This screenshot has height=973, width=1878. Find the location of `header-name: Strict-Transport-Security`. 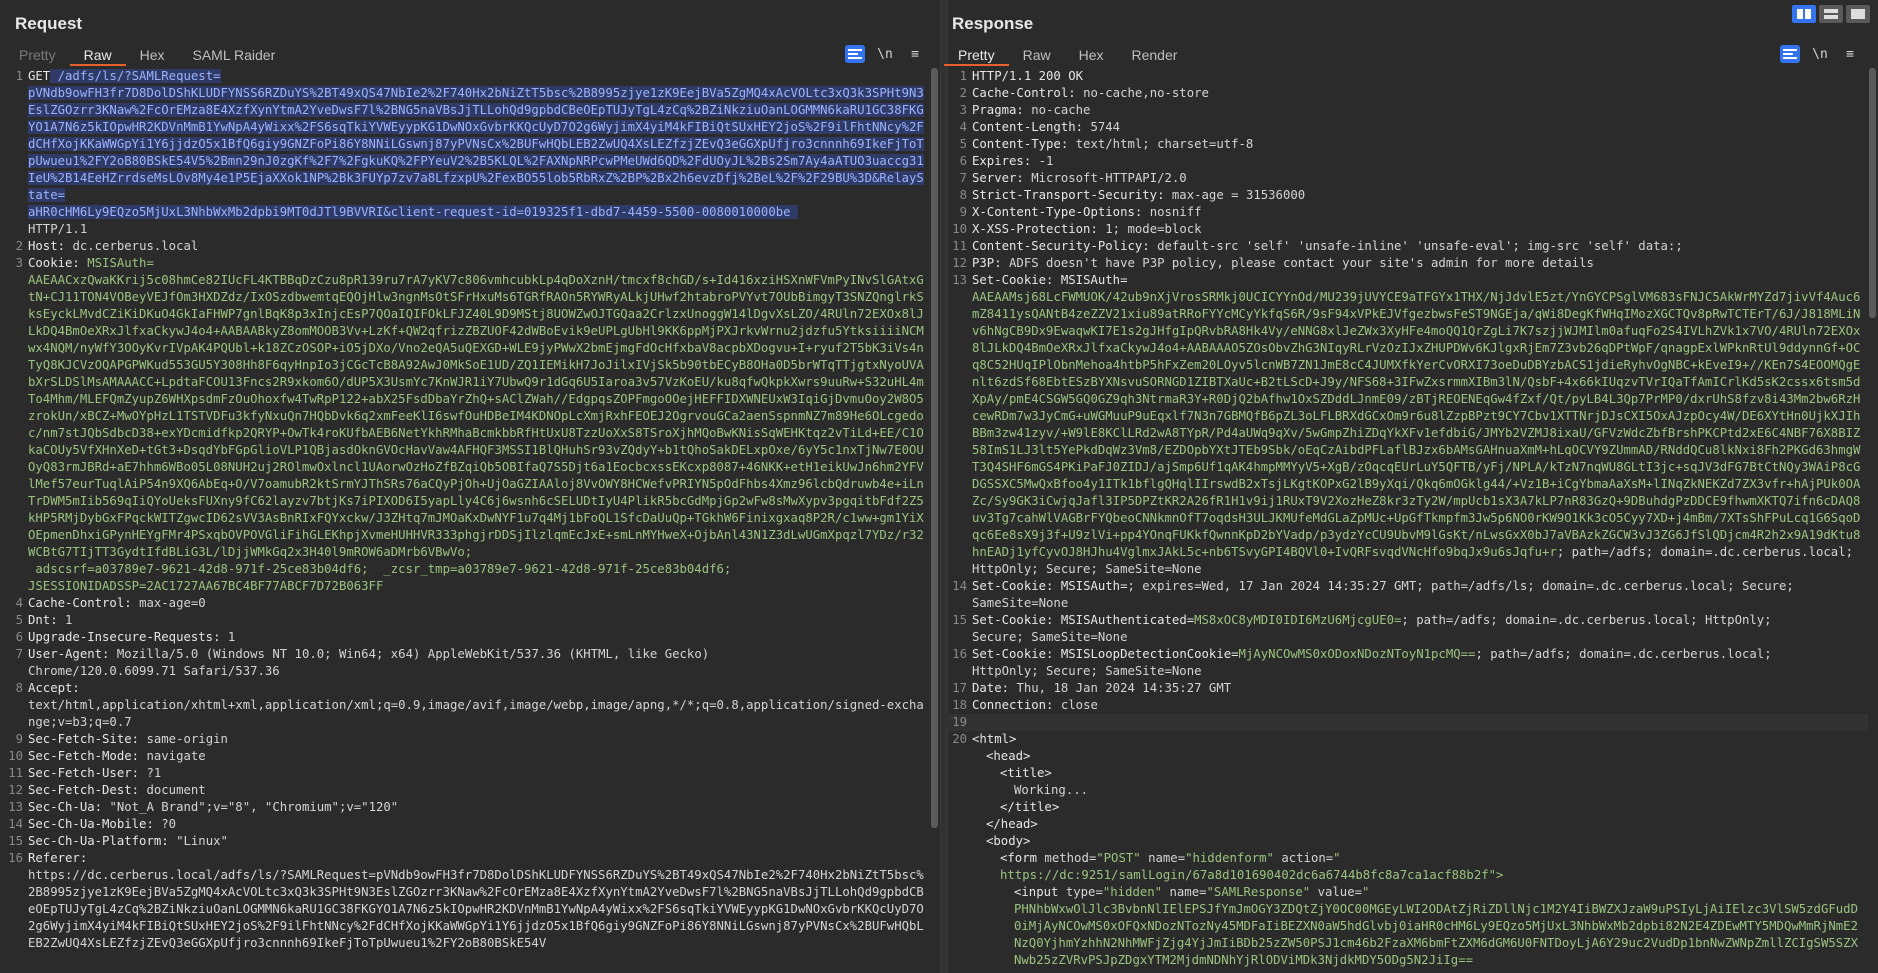

header-name: Strict-Transport-Security is located at coordinates (1065, 195).